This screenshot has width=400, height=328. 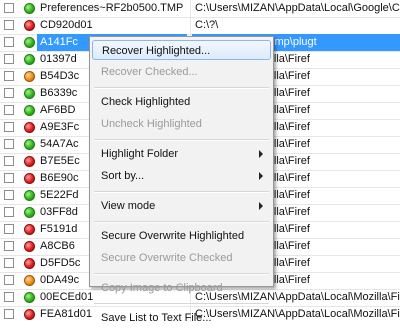 I want to click on menu-item-label: View mode, so click(x=128, y=206).